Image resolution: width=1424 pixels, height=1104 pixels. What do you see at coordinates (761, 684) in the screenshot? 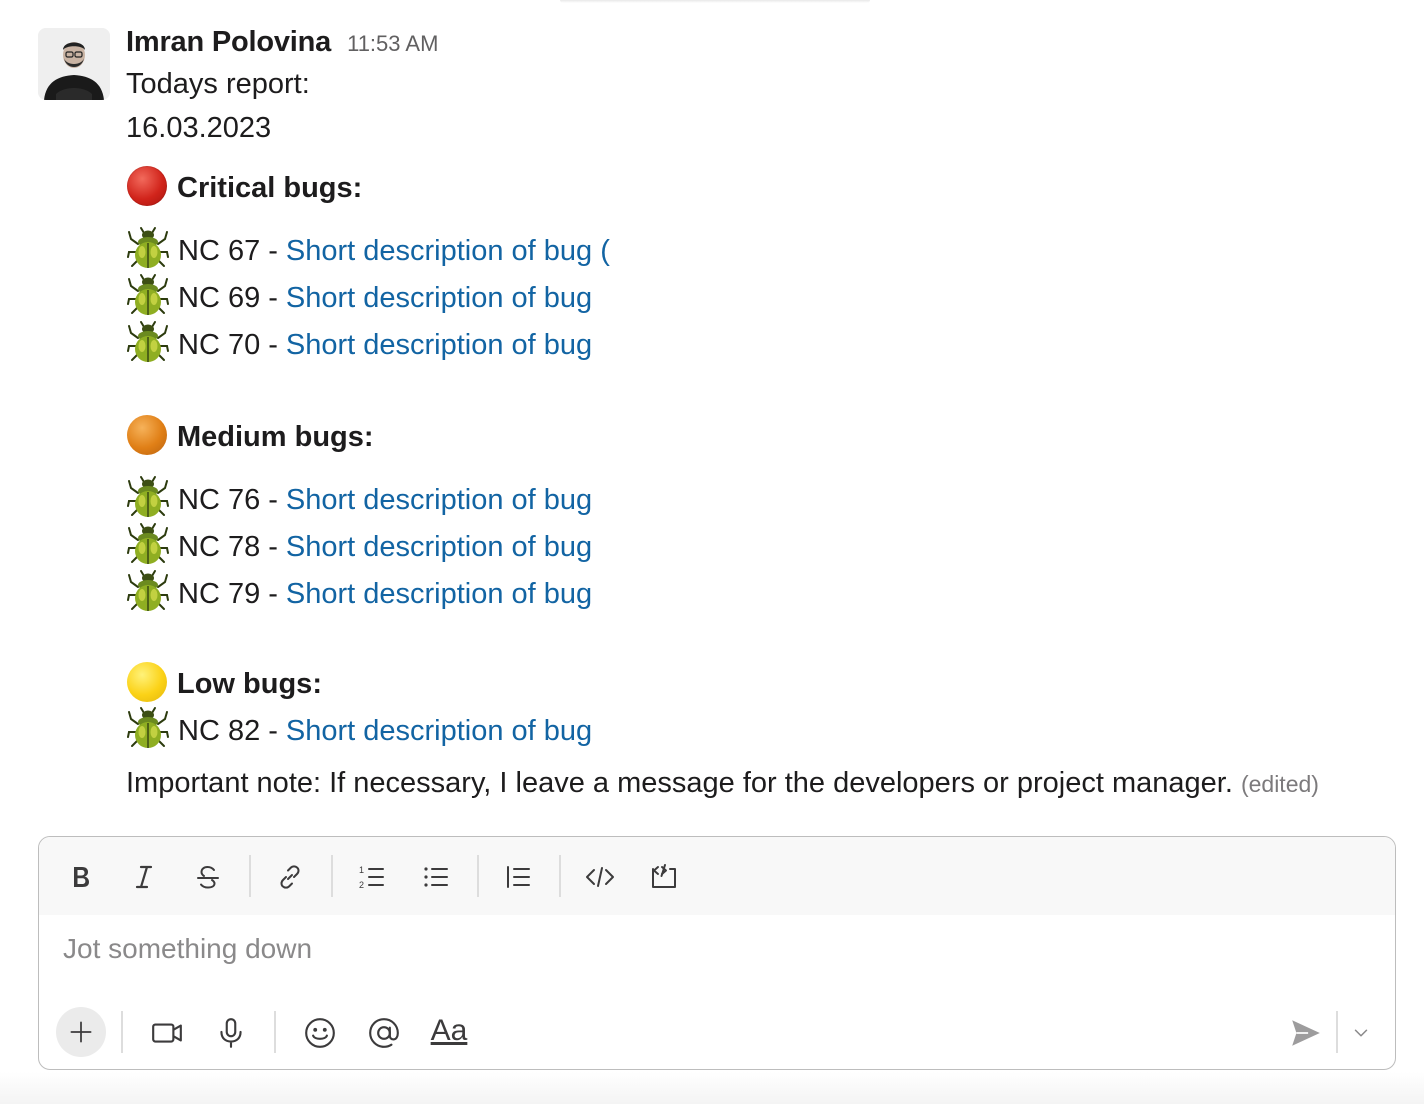
I see `section-header: Low bugs:` at bounding box center [761, 684].